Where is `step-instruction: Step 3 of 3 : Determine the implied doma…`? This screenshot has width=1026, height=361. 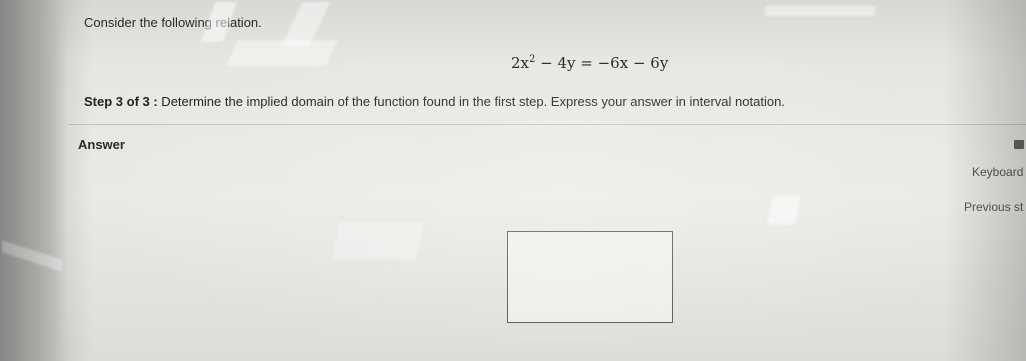 step-instruction: Step 3 of 3 : Determine the implied doma… is located at coordinates (434, 101).